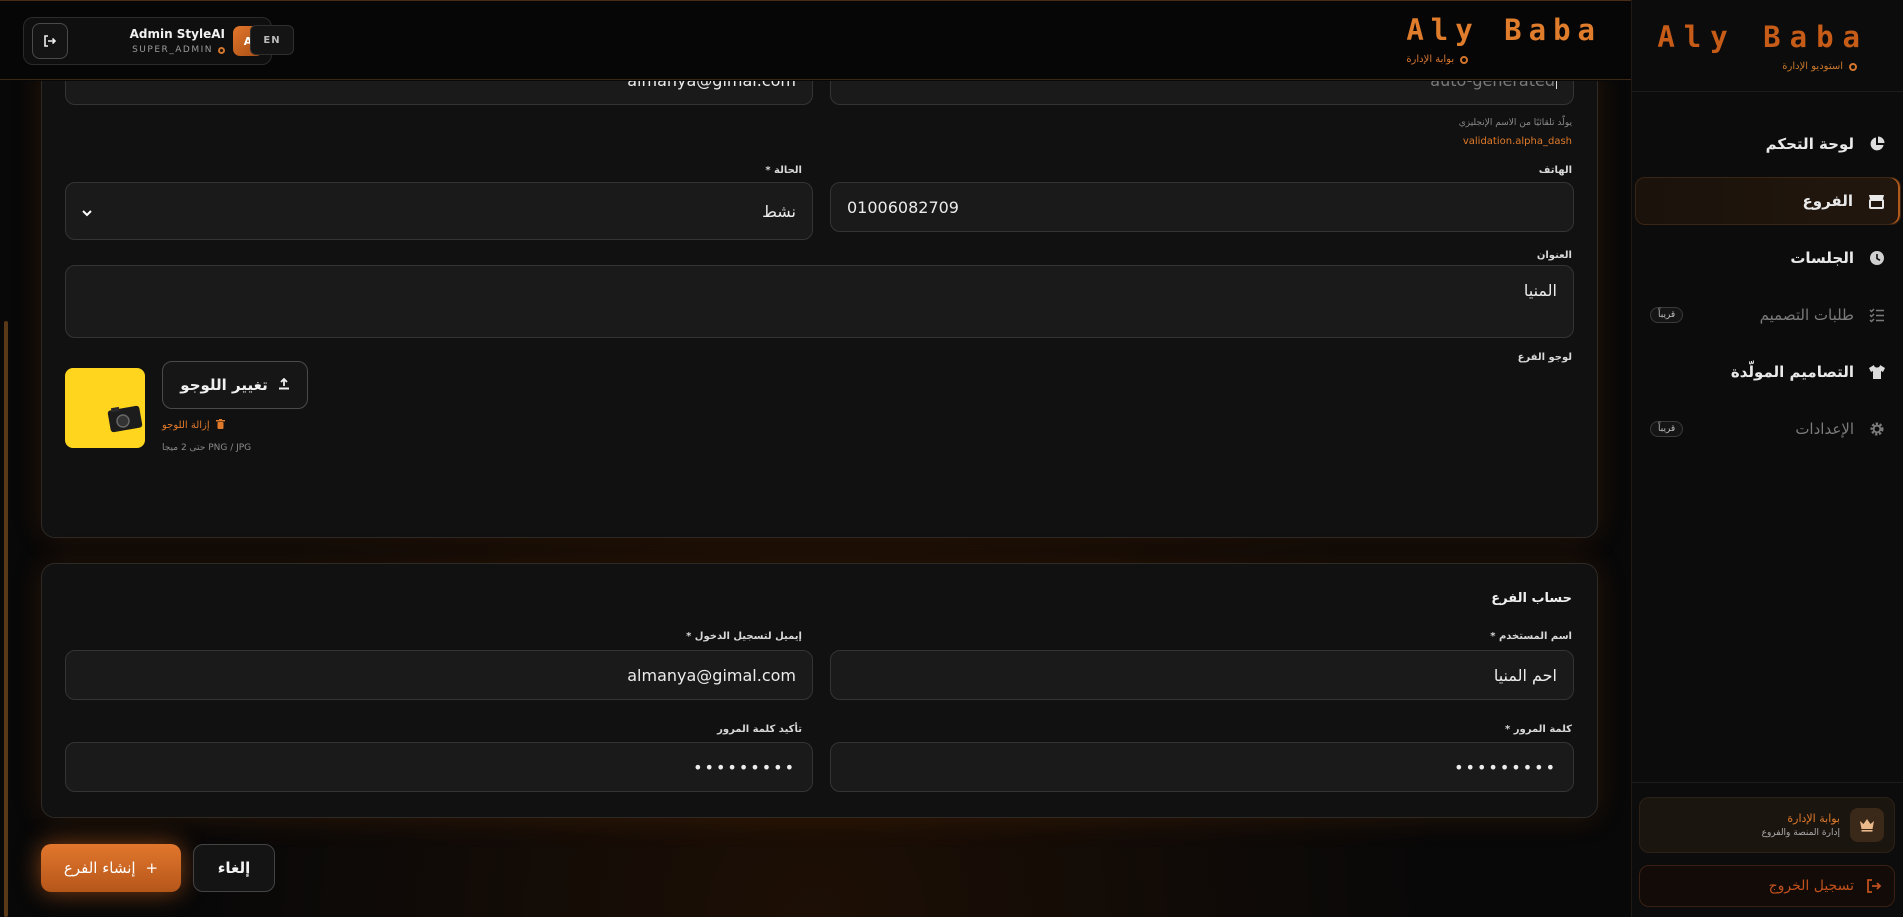  I want to click on slug-placeholder: auto-generated, so click(1492, 85).